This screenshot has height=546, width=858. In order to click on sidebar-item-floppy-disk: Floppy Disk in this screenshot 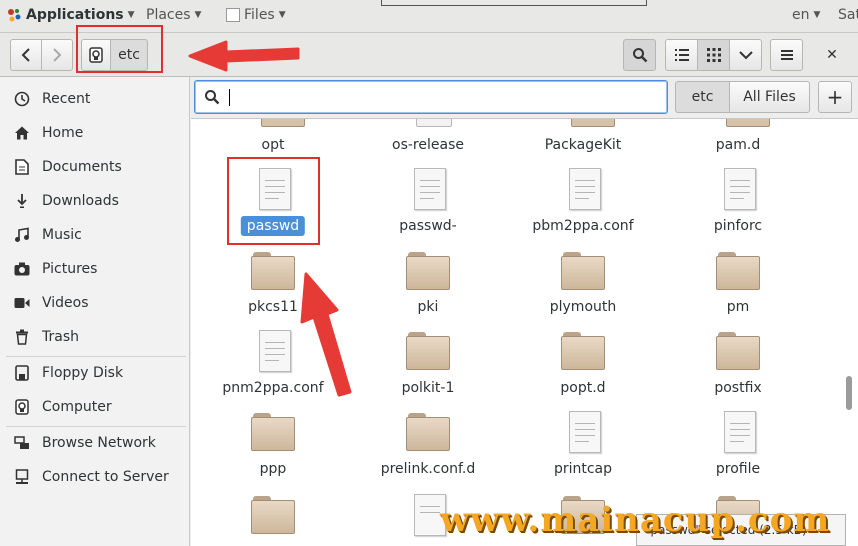, I will do `click(95, 373)`.